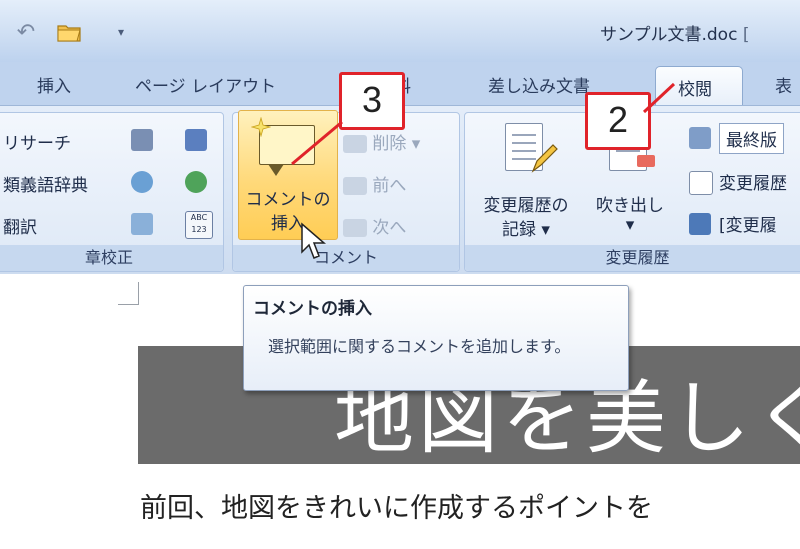 This screenshot has width=800, height=549. Describe the element at coordinates (539, 86) in the screenshot. I see `tab-mailings: 差し込み文書` at that location.